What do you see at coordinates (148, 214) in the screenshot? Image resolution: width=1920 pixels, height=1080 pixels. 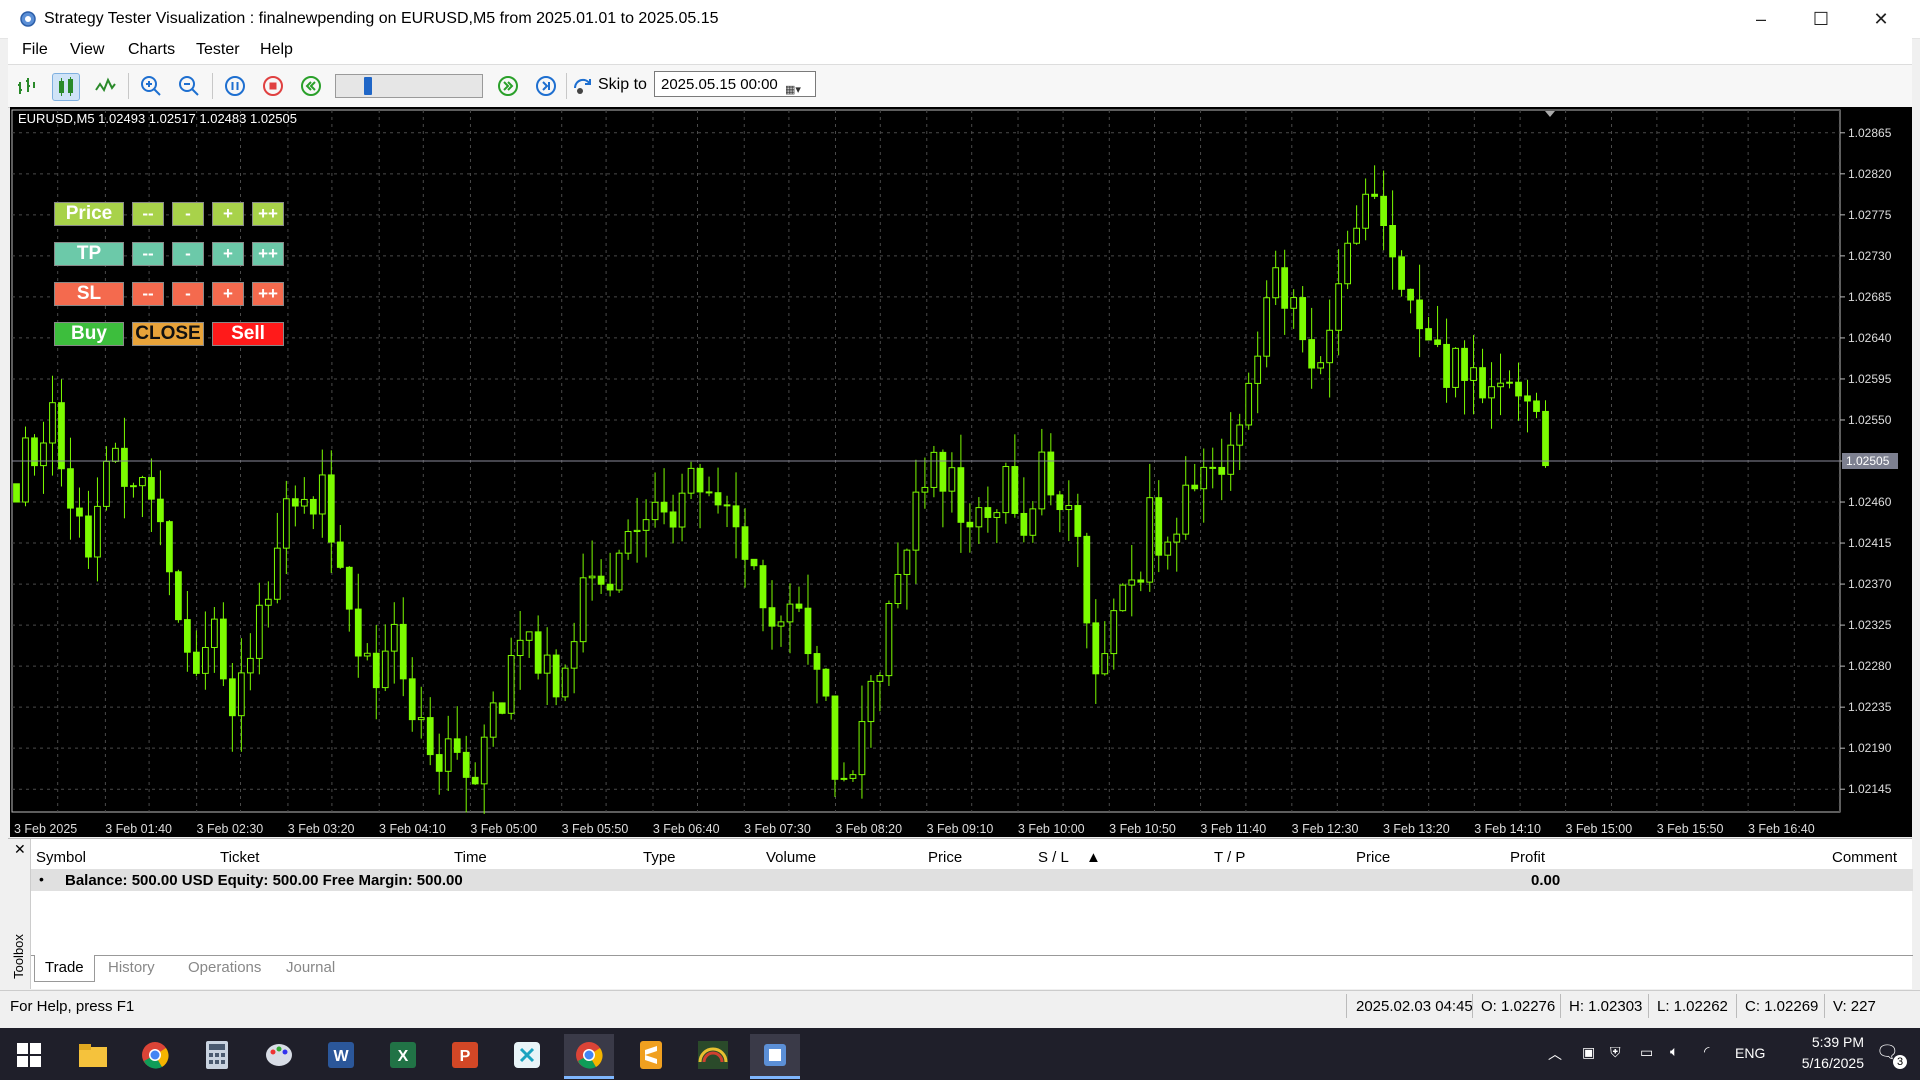 I see `price-big-decrease-button: --` at bounding box center [148, 214].